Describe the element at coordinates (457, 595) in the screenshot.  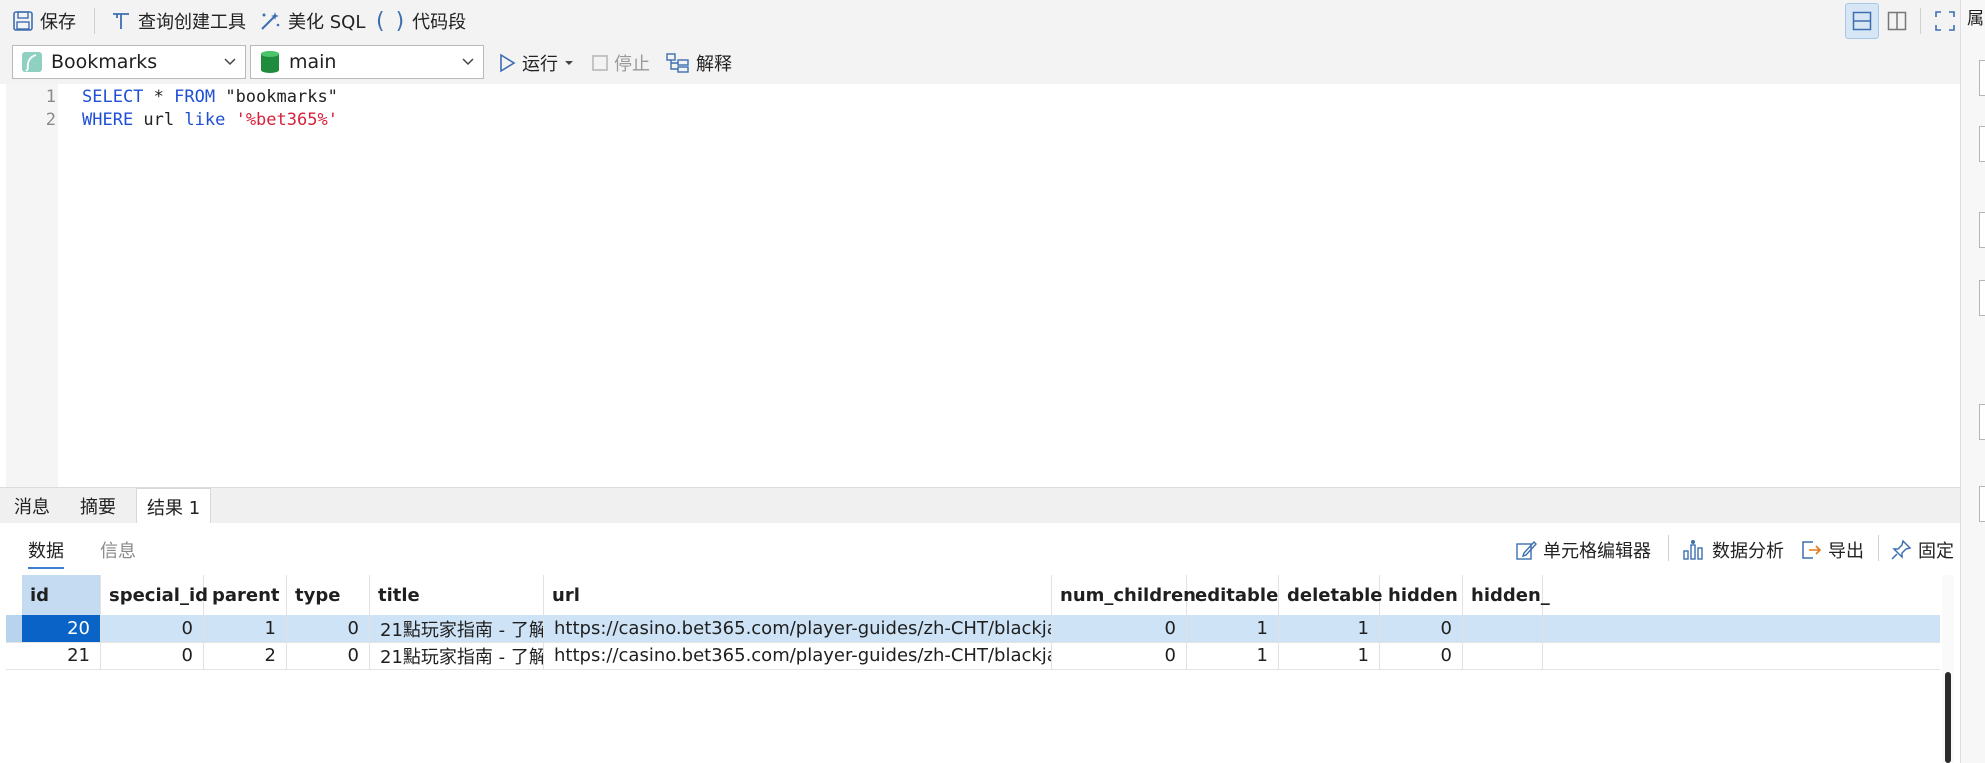
I see `column-header-title: title` at that location.